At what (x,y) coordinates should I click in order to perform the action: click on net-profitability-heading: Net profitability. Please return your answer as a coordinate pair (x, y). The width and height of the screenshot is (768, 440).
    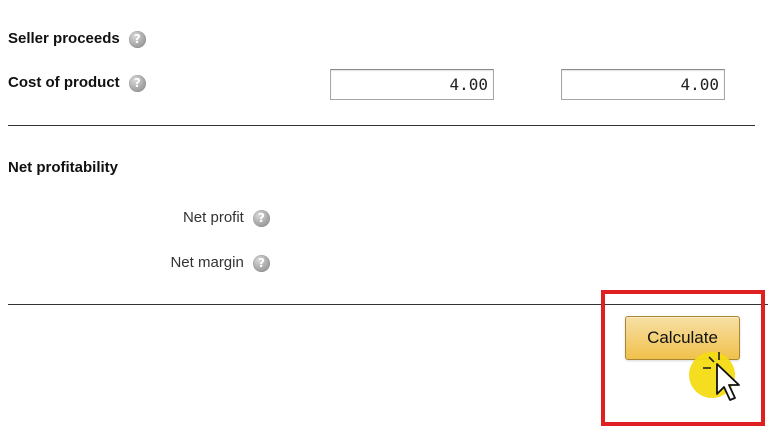
    Looking at the image, I should click on (63, 167).